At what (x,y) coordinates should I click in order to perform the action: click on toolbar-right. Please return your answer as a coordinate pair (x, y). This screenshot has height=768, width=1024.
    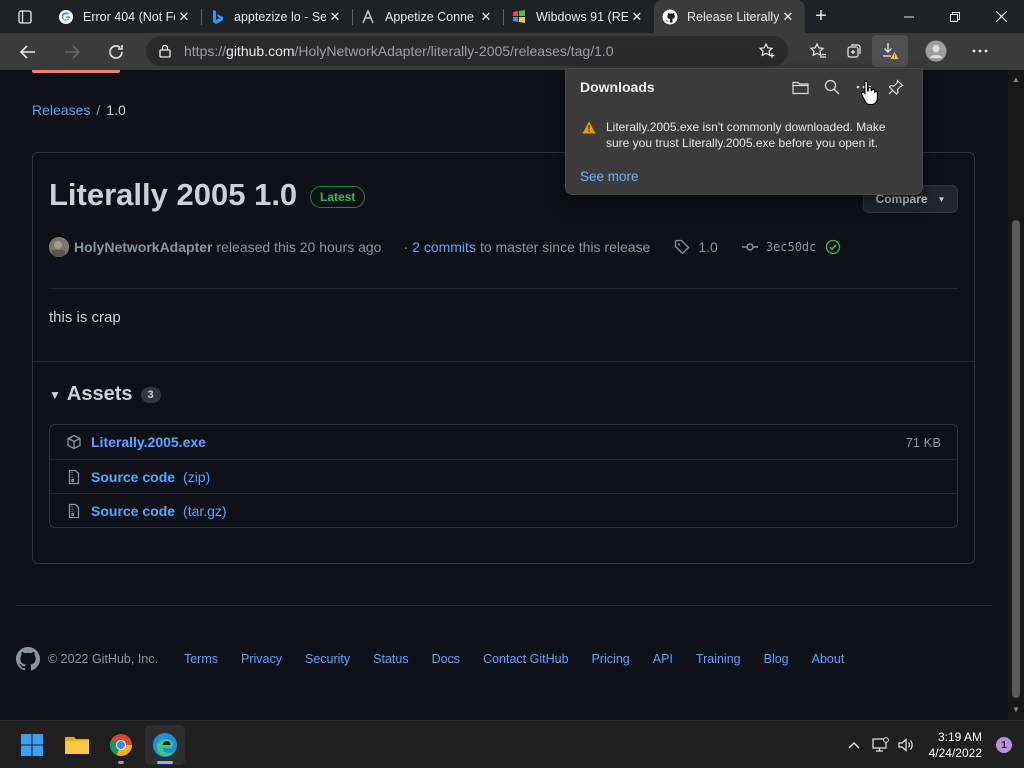
    Looking at the image, I should click on (899, 51).